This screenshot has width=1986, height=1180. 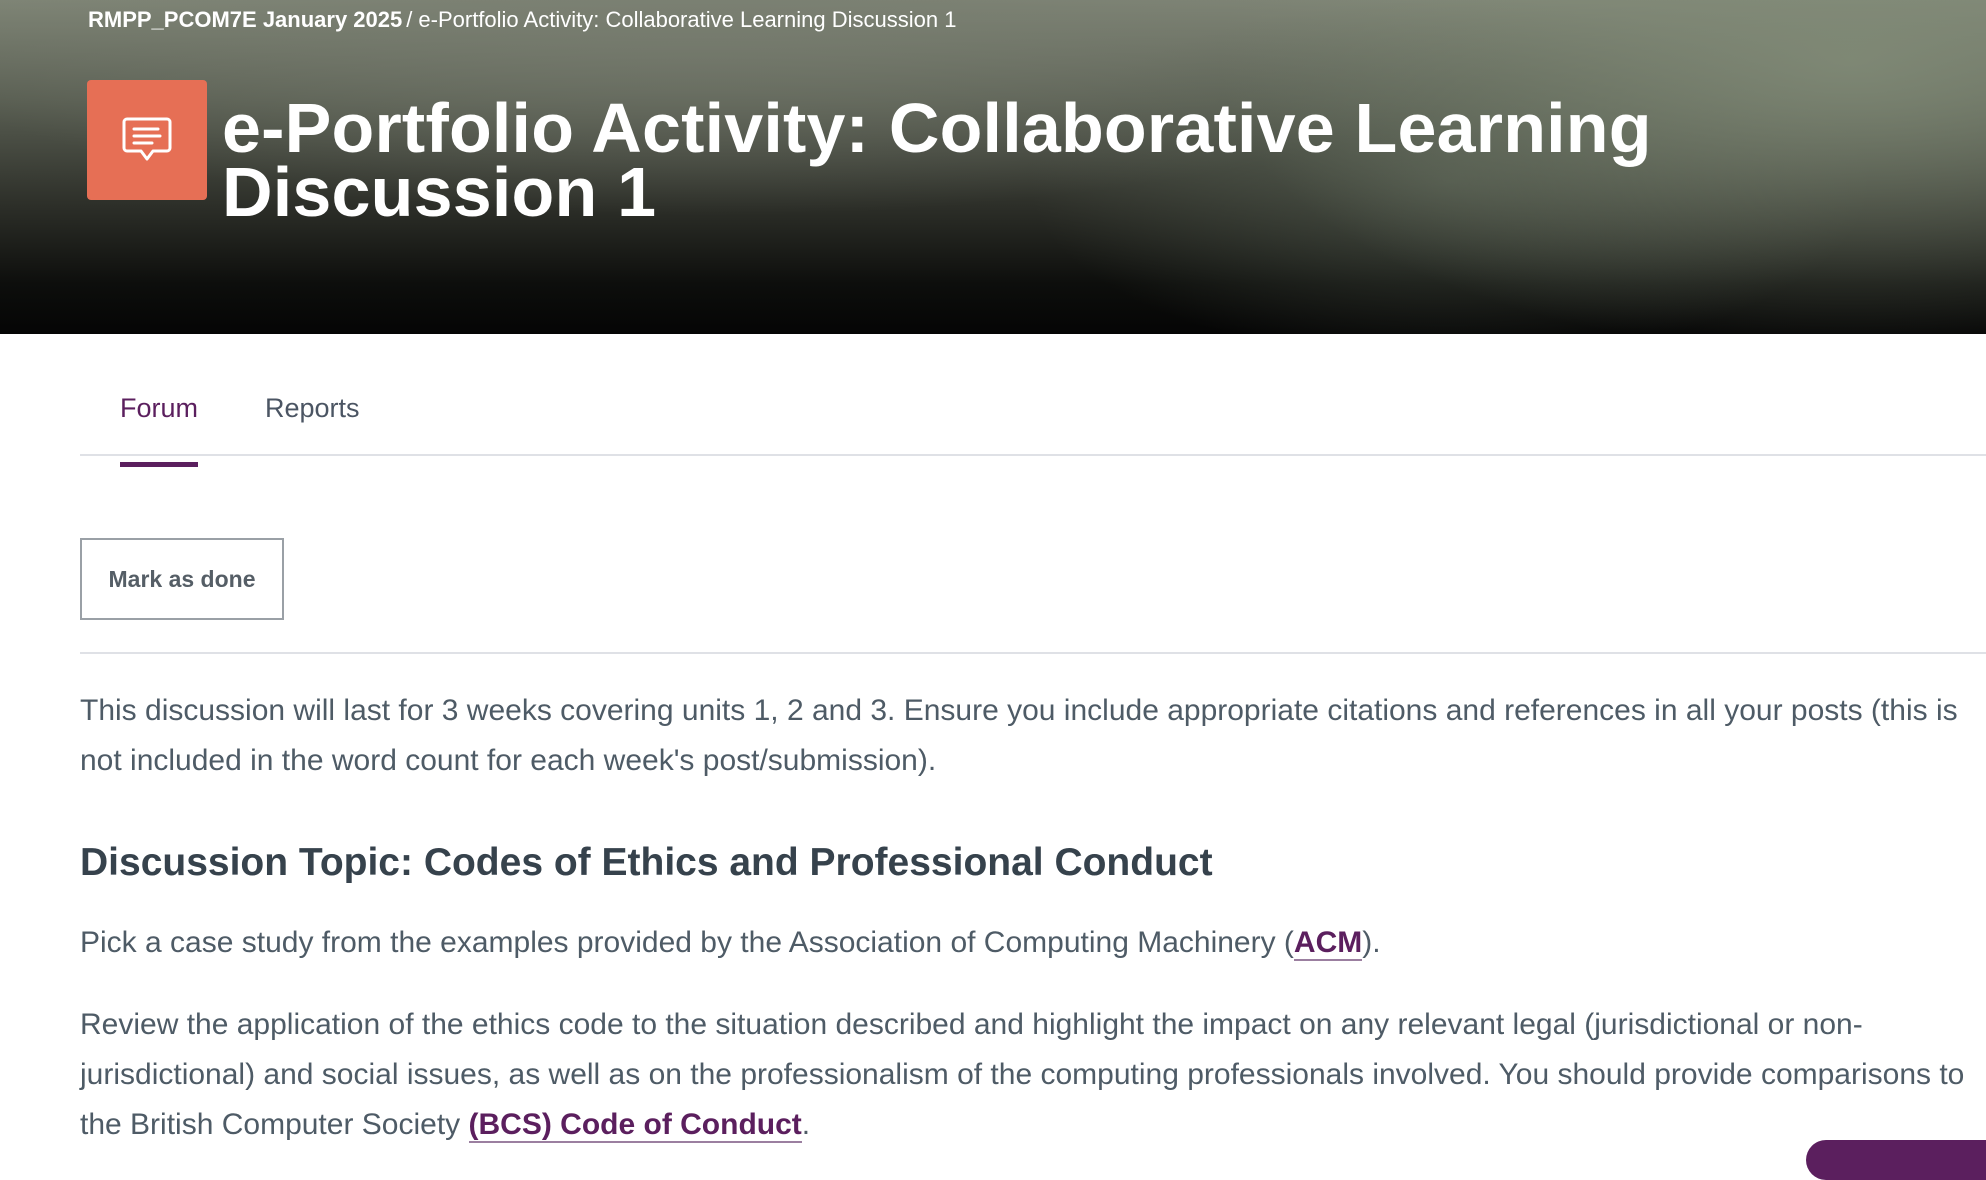 I want to click on tab-reports: Reports, so click(x=312, y=425).